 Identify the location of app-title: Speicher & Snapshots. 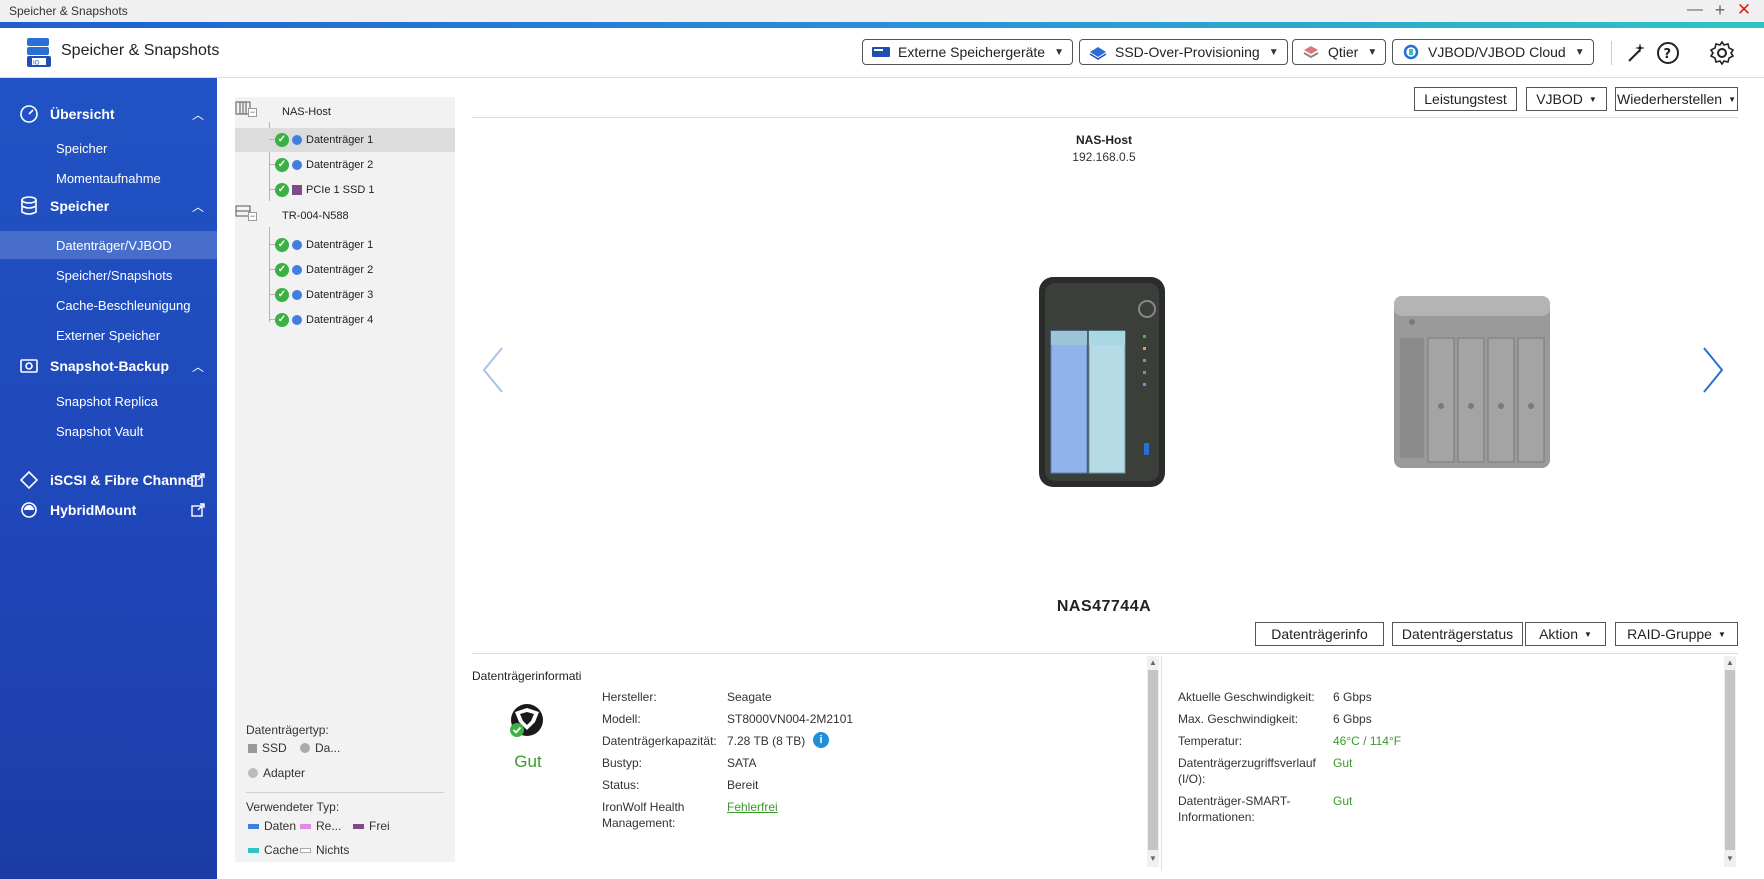
(140, 50).